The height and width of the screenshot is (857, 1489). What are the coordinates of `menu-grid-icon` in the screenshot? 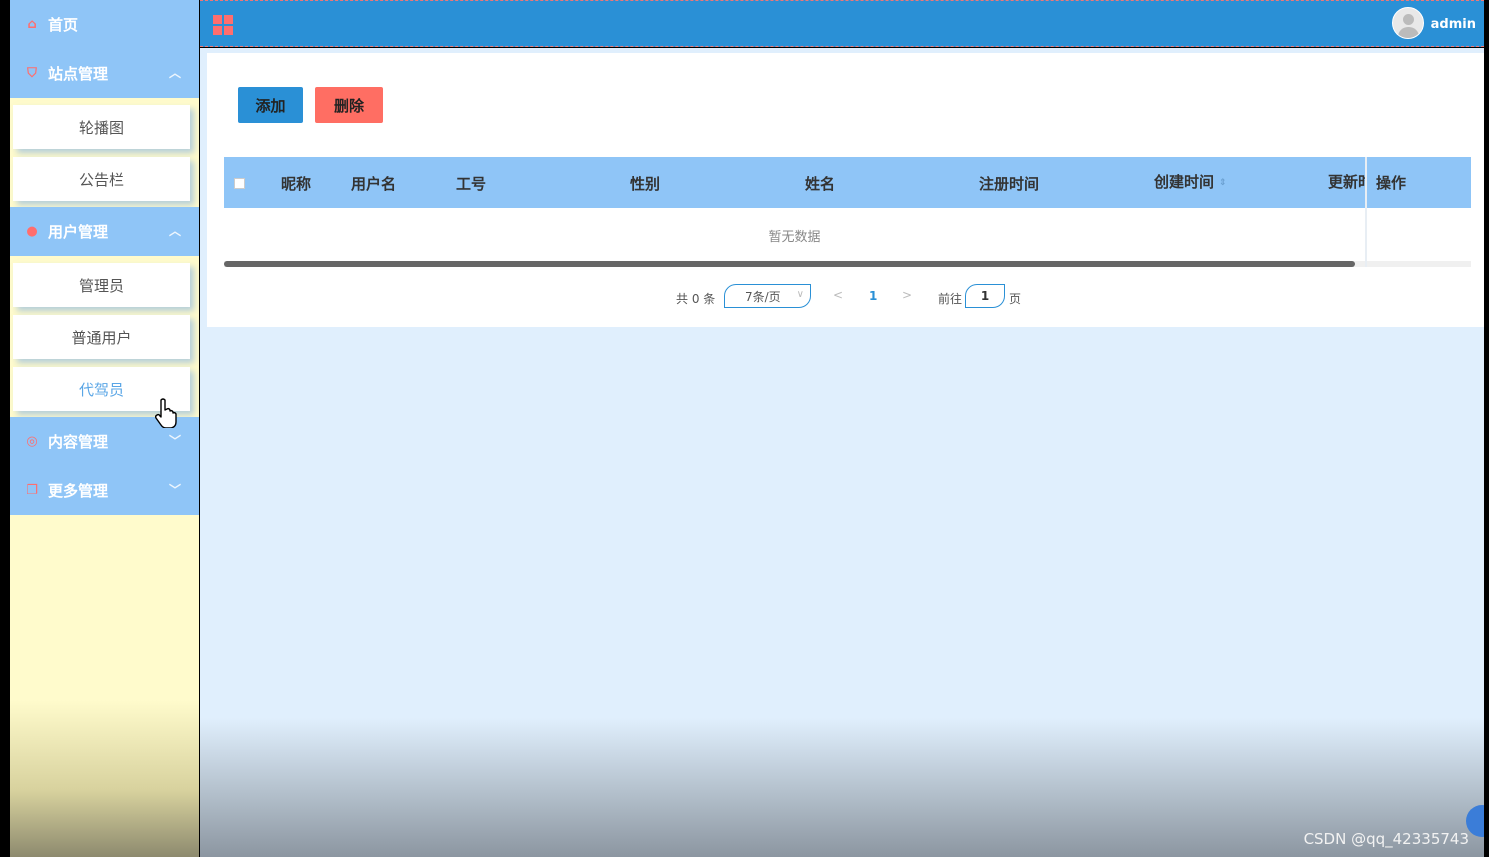 It's located at (223, 25).